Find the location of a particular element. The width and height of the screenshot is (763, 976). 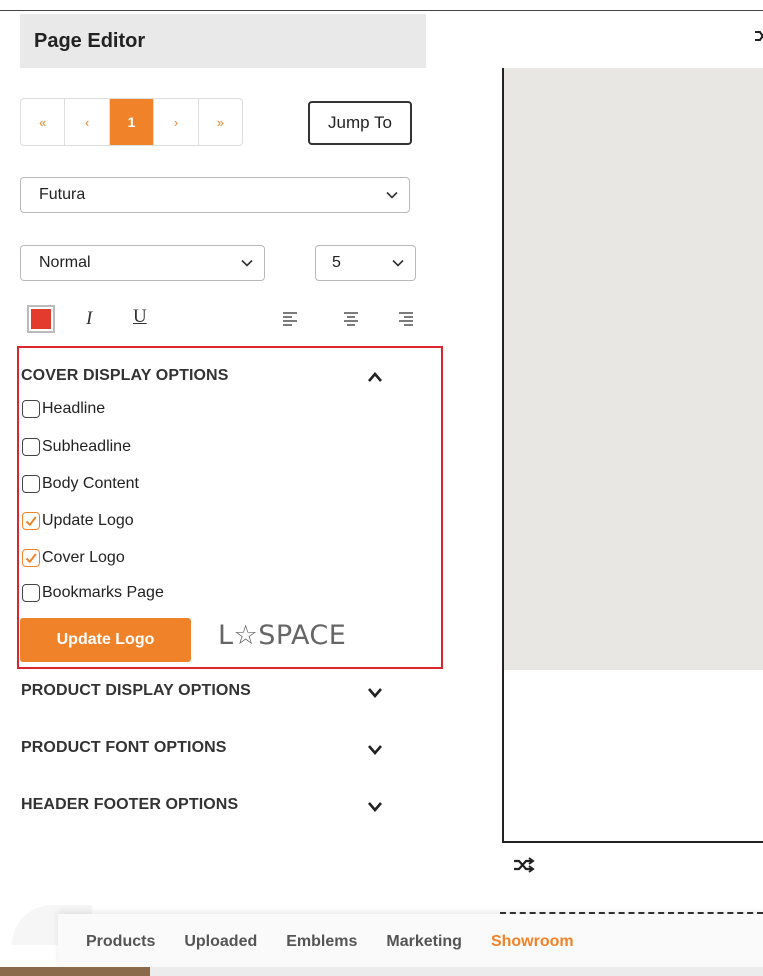

font-family-value: Futura is located at coordinates (62, 194).